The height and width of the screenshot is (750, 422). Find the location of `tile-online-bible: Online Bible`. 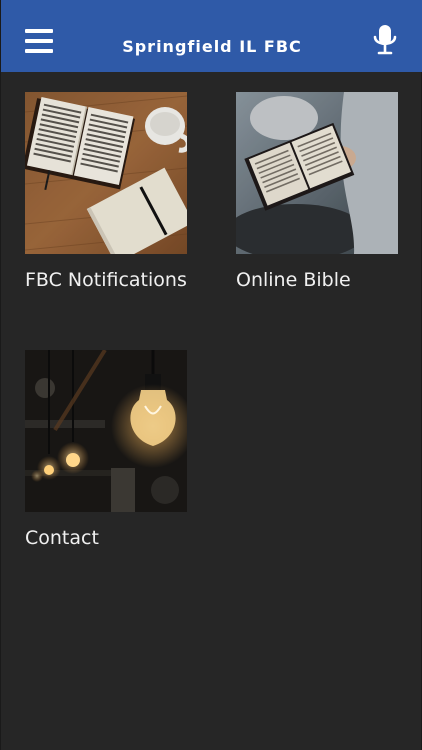

tile-online-bible: Online Bible is located at coordinates (321, 194).